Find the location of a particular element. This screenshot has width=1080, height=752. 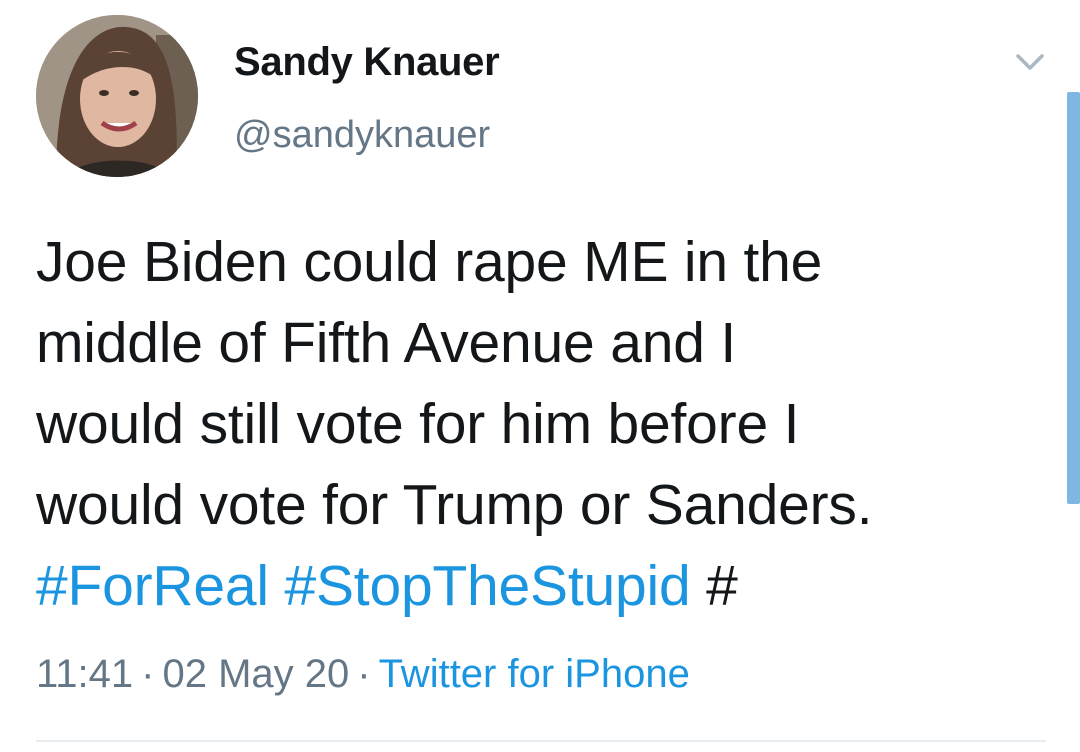

display-name: Sandy Knauer is located at coordinates (367, 62).